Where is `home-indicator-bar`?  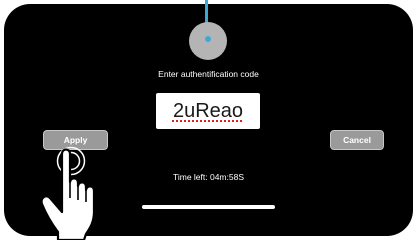
home-indicator-bar is located at coordinates (208, 207).